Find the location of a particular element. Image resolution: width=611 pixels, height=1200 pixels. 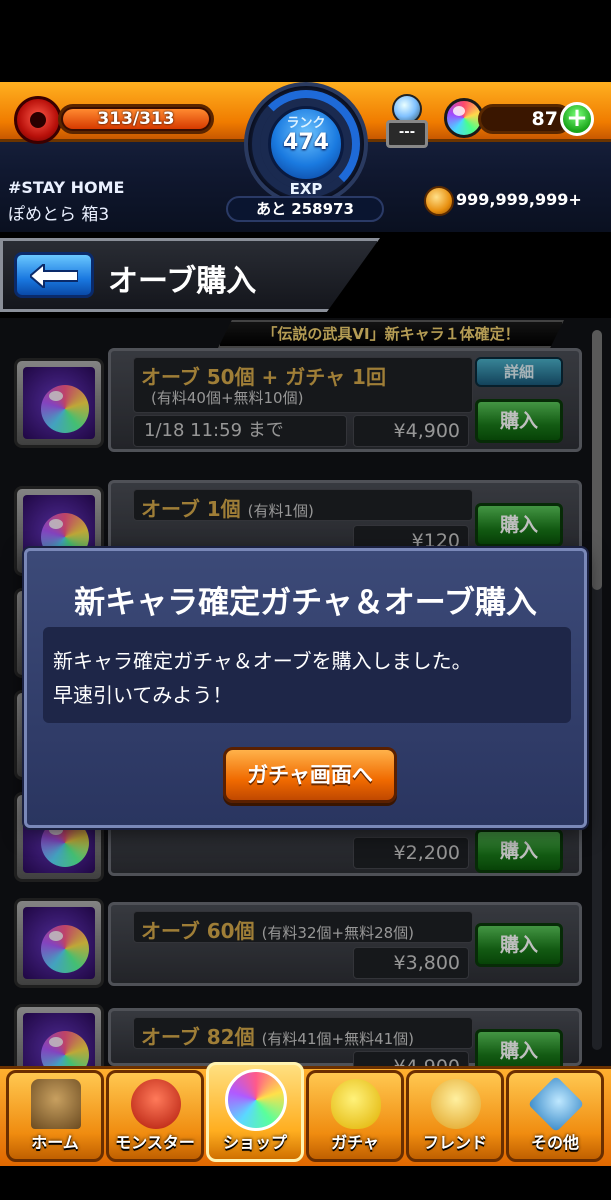

go-to-gacha-button: ガチャ画面へ is located at coordinates (310, 775).